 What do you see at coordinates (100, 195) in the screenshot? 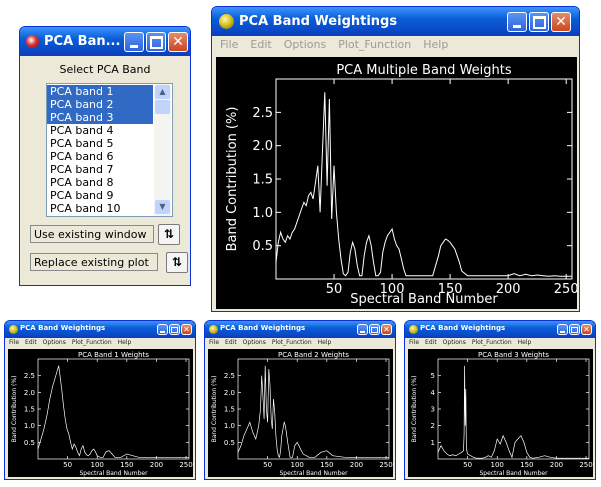
I see `band-list-item: PCA band 9` at bounding box center [100, 195].